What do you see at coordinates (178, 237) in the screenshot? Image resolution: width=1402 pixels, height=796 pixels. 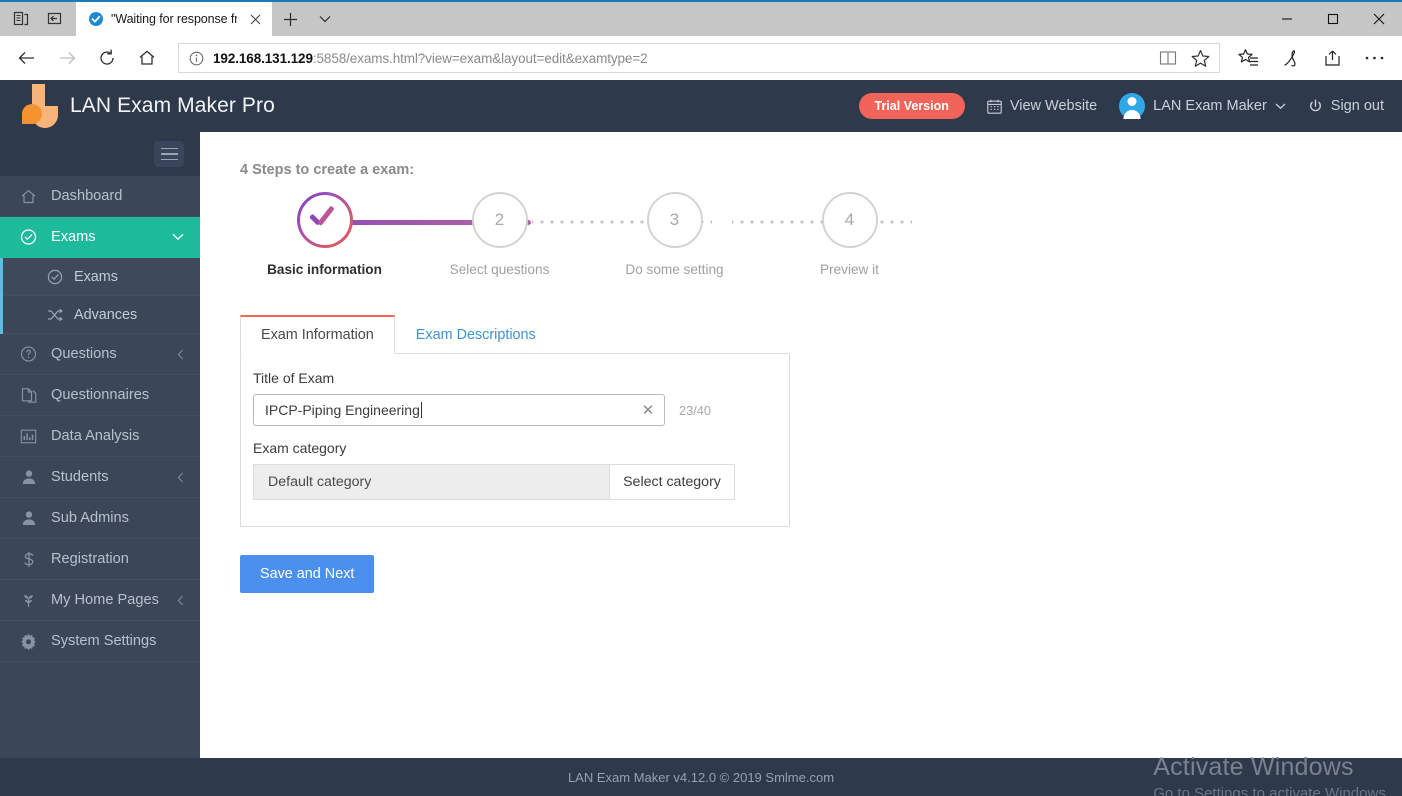 I see `chevron-down-icon` at bounding box center [178, 237].